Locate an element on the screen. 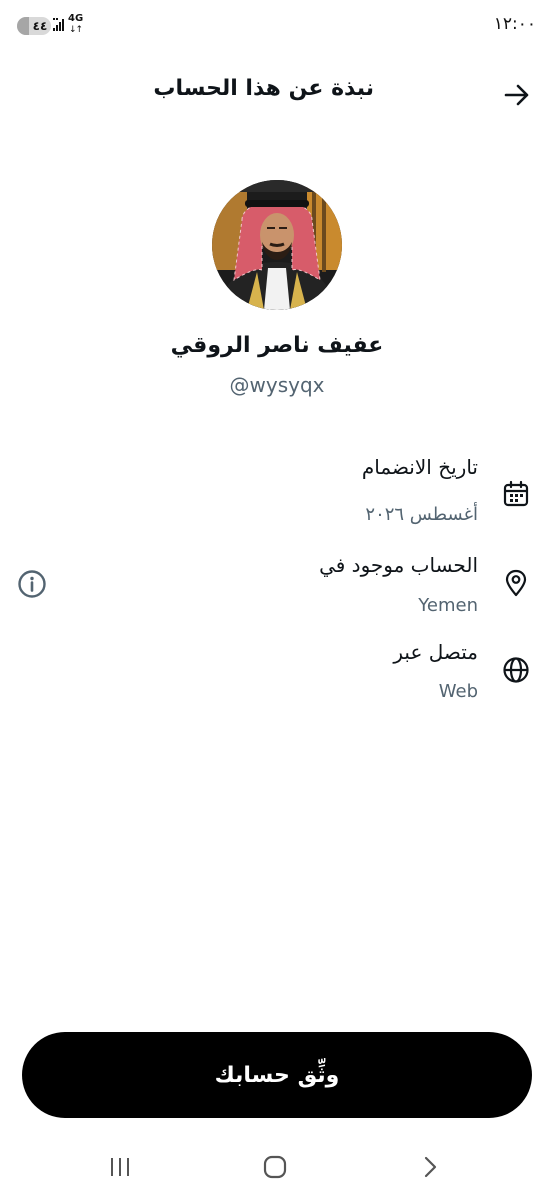 The width and height of the screenshot is (554, 1200). account-location-value: Yemen is located at coordinates (448, 605).